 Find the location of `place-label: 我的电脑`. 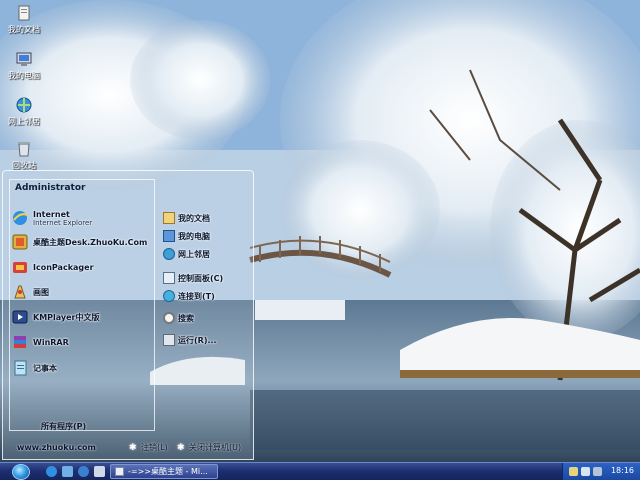

place-label: 我的电脑 is located at coordinates (194, 236).